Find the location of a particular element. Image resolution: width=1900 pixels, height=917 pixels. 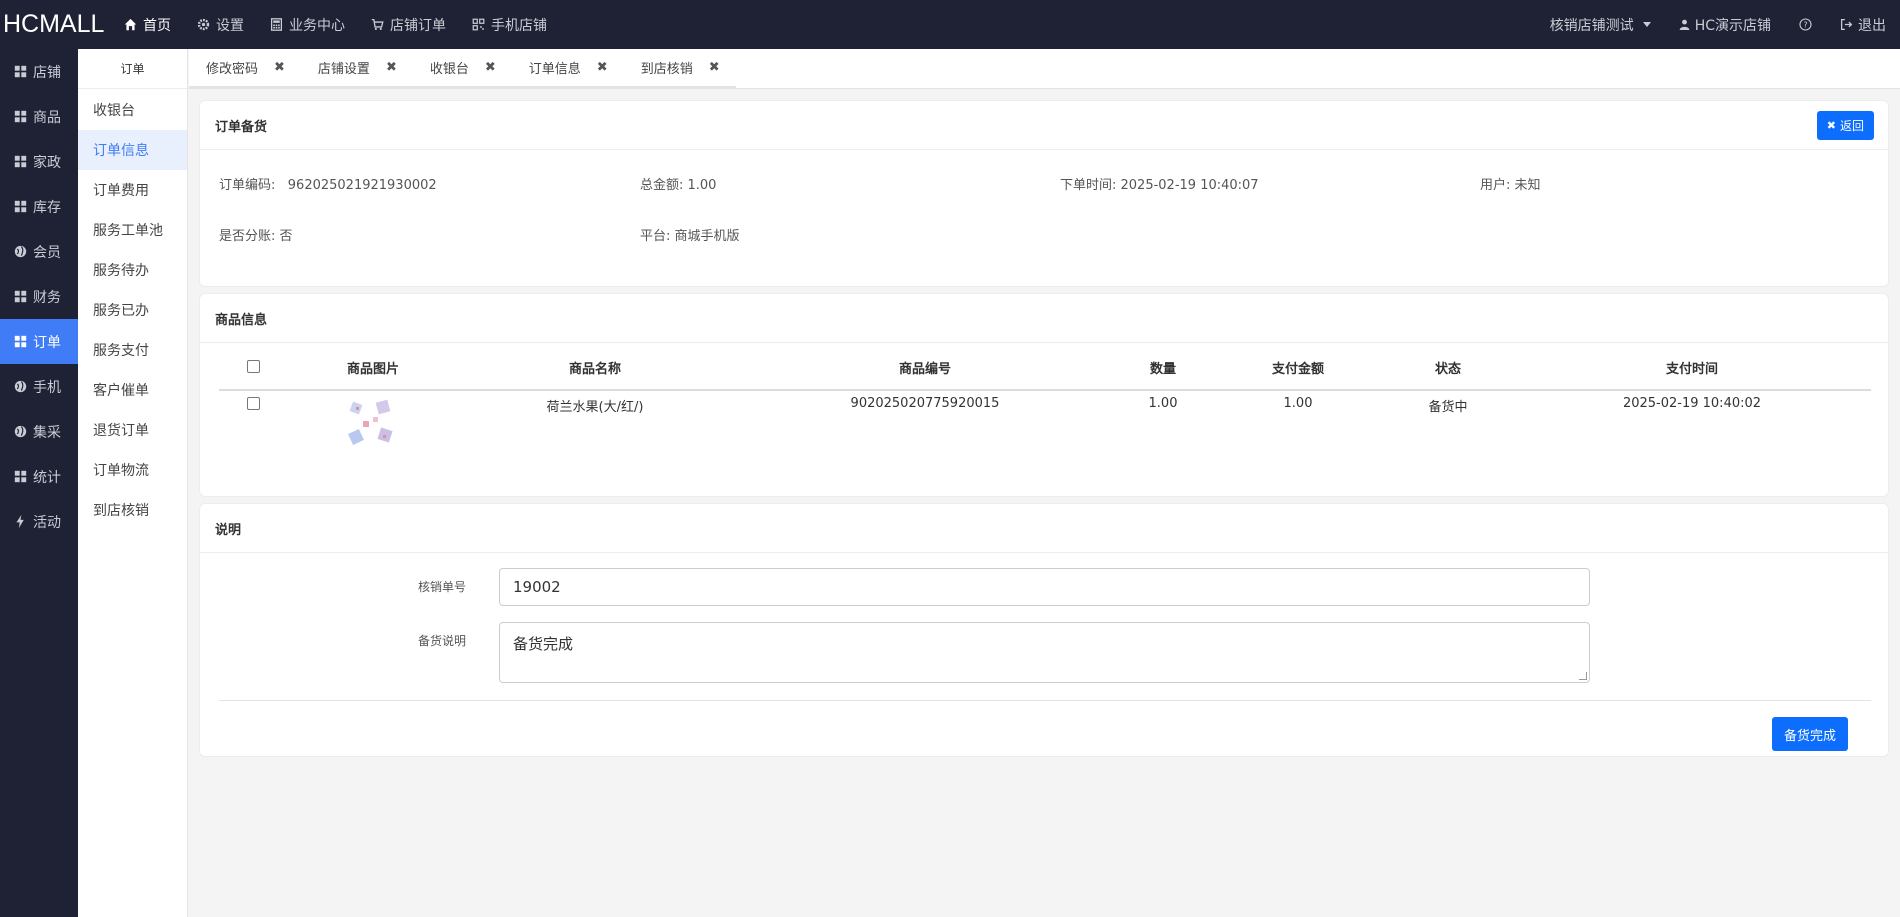

sidebar-item-label: 集采 is located at coordinates (47, 432).